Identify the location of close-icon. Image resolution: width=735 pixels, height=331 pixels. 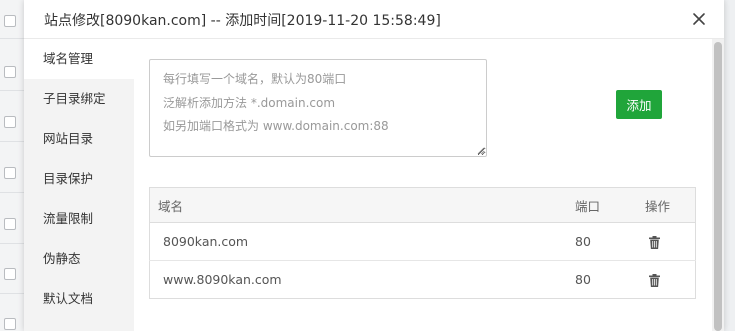
(699, 19).